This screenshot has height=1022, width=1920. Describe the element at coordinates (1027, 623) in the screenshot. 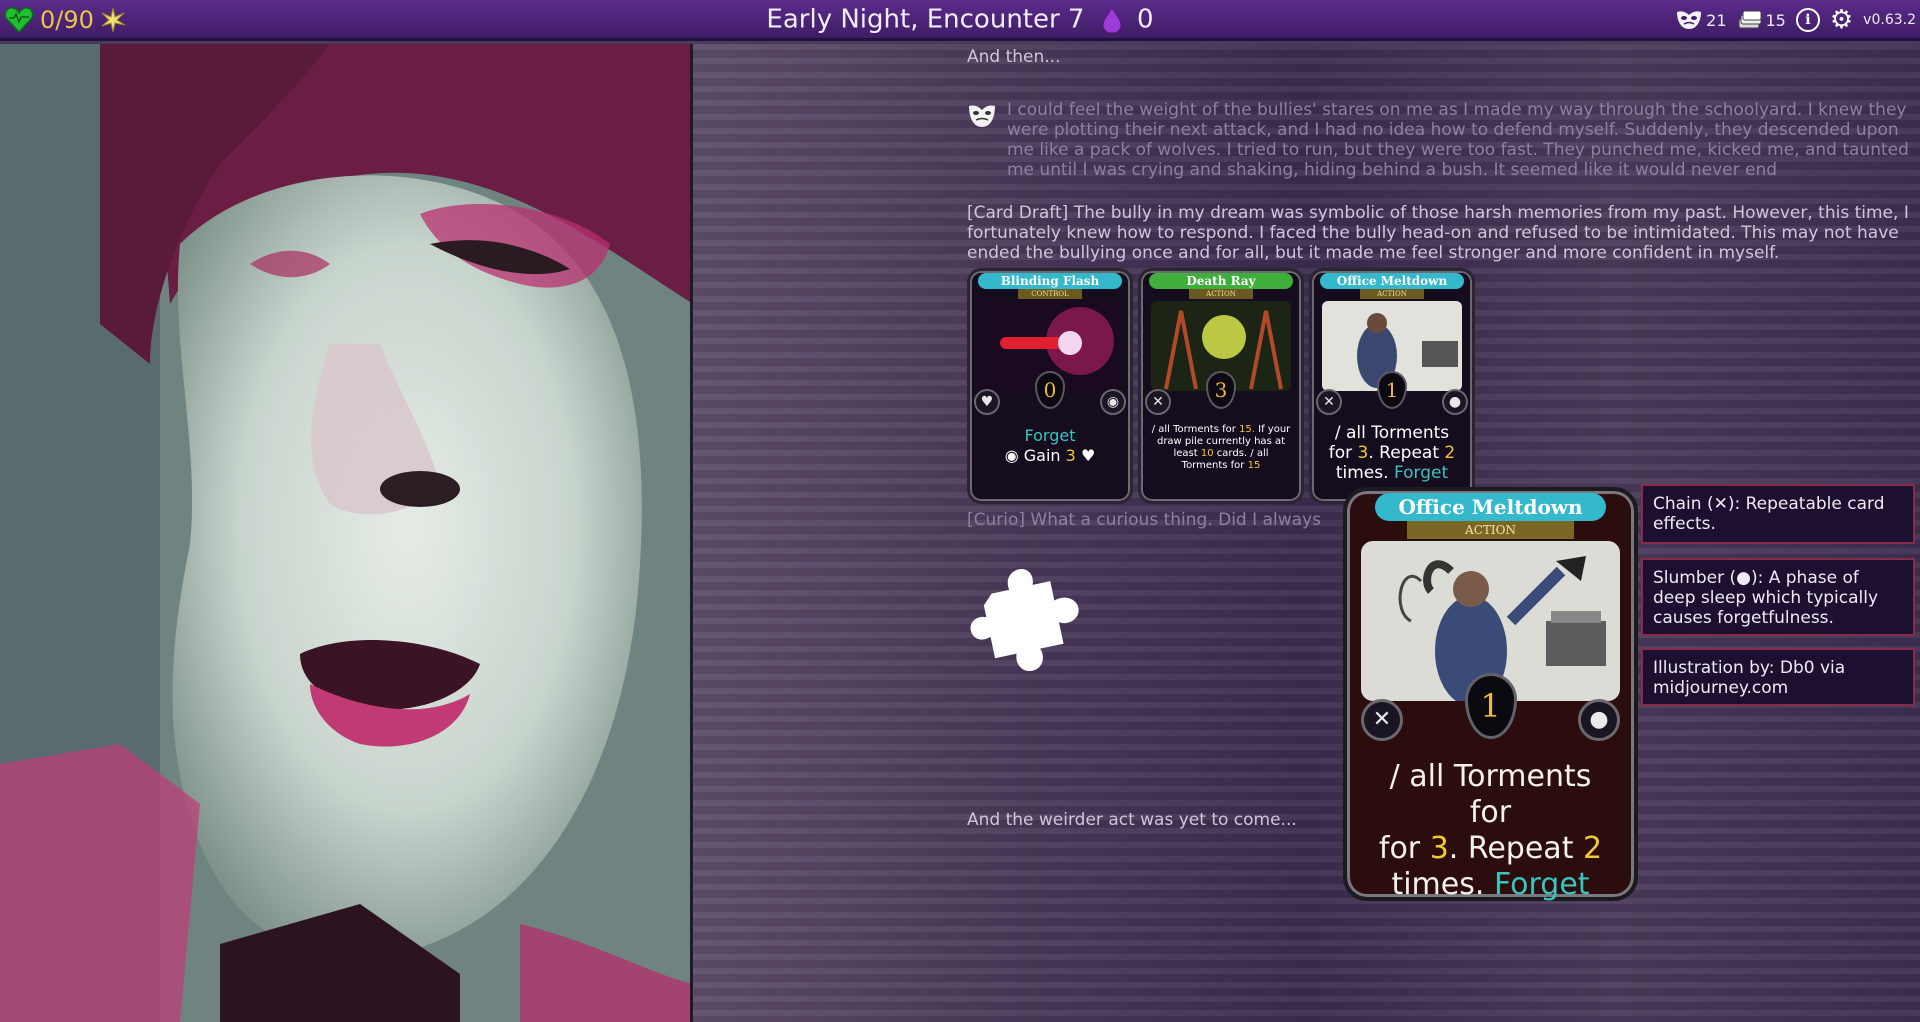

I see `puzzle-icon` at that location.